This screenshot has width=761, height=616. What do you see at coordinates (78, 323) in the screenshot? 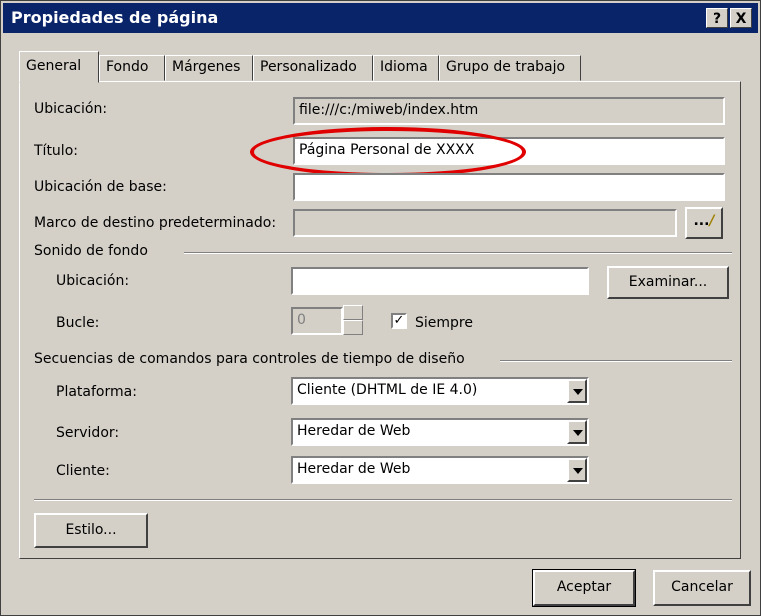
I see `loop-label: Bucle:` at bounding box center [78, 323].